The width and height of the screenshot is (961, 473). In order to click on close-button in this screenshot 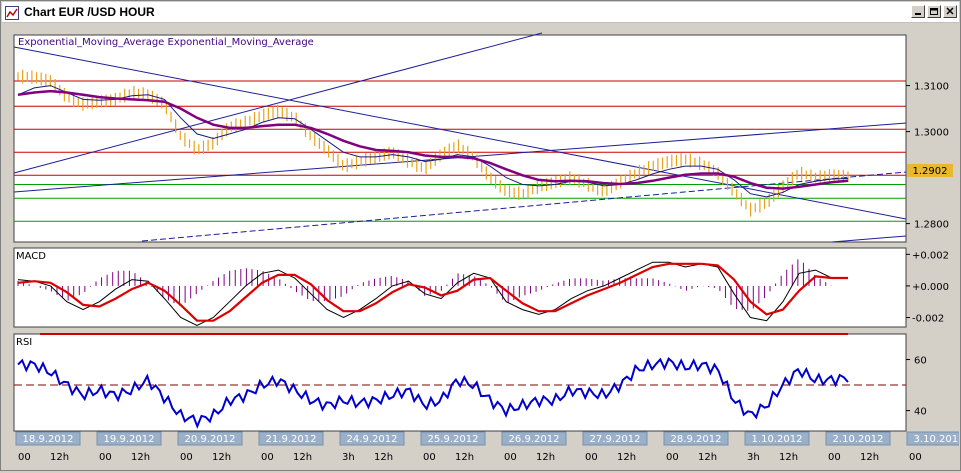, I will do `click(950, 11)`.